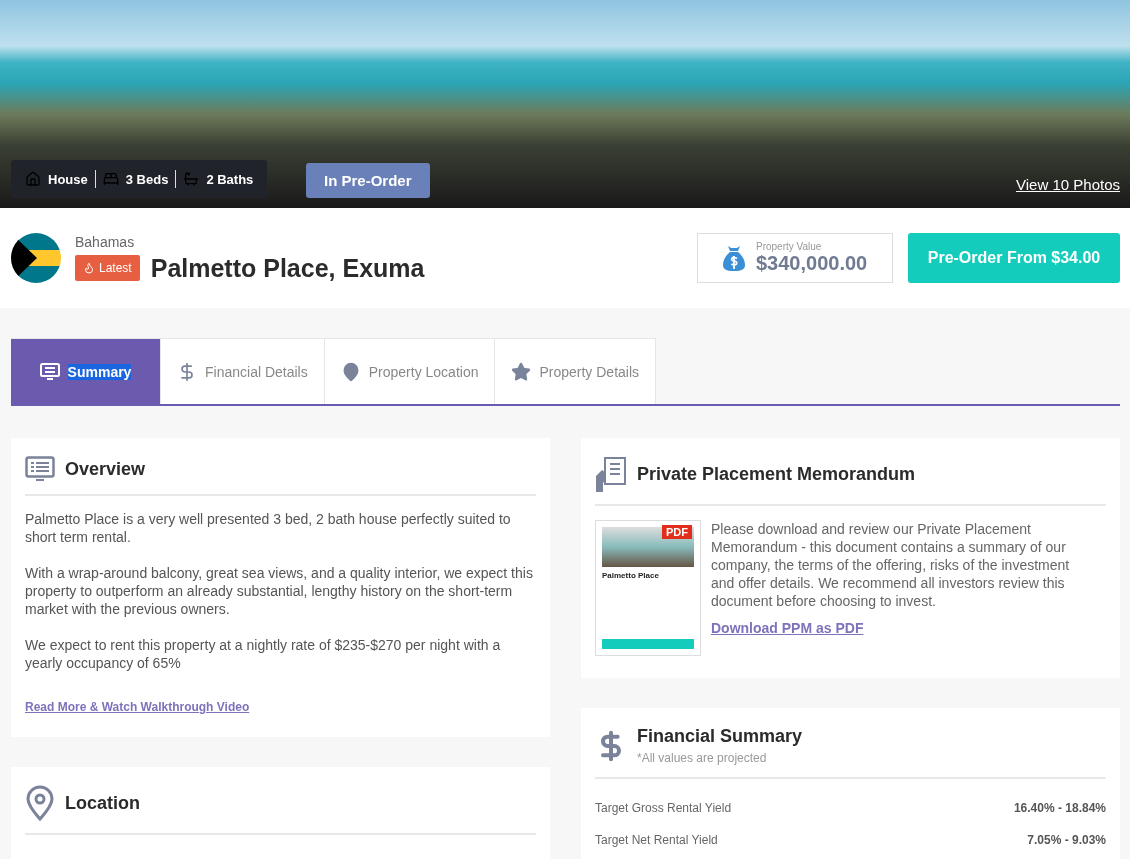 The height and width of the screenshot is (859, 1130). What do you see at coordinates (776, 474) in the screenshot?
I see `card-title: Private Placement Memorandum` at bounding box center [776, 474].